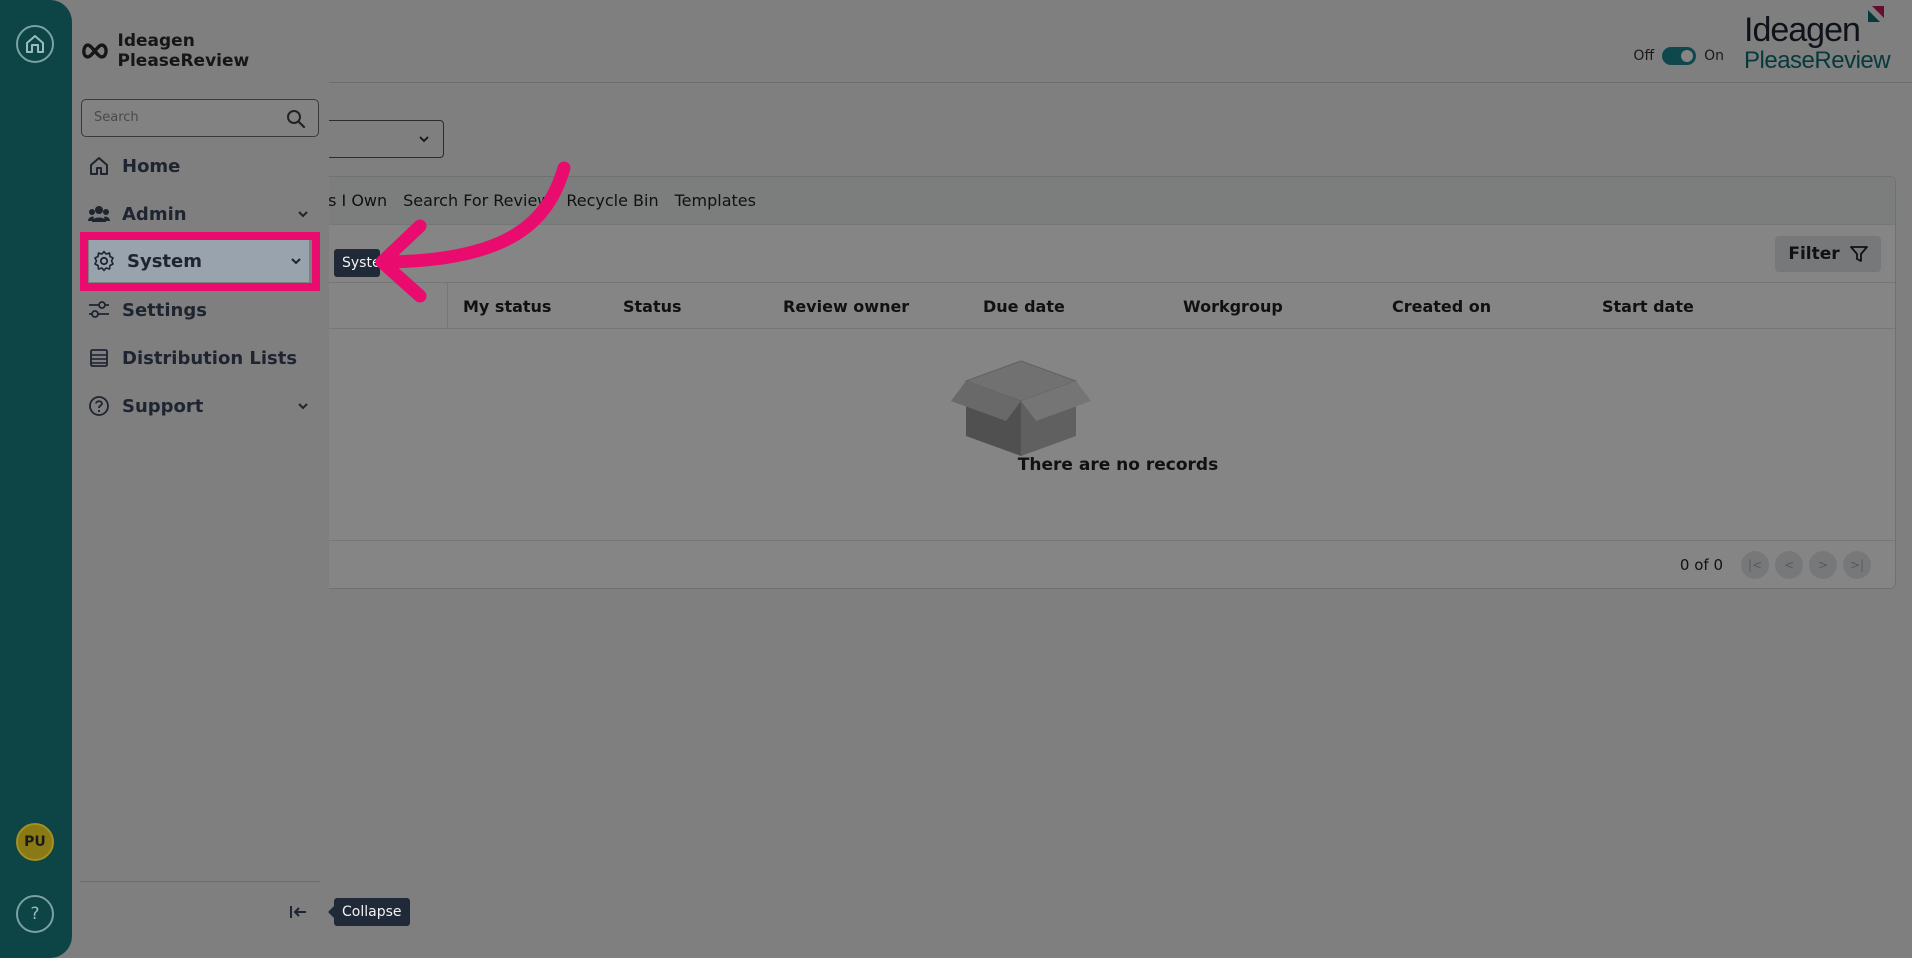 The image size is (1912, 958). I want to click on list-icon, so click(99, 358).